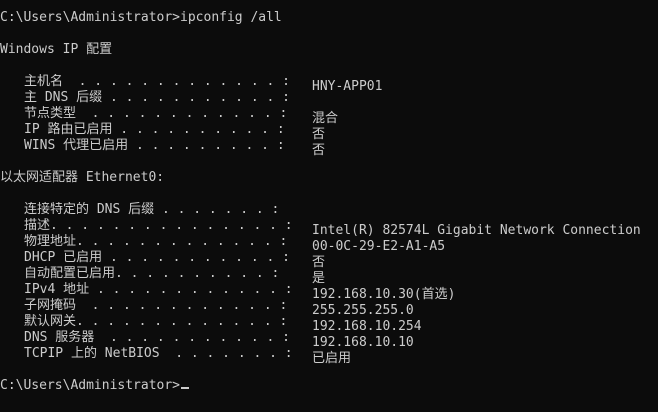 Image resolution: width=658 pixels, height=412 pixels. I want to click on command-line: C:\Users\Administrator>ipconfig /all, so click(141, 17).